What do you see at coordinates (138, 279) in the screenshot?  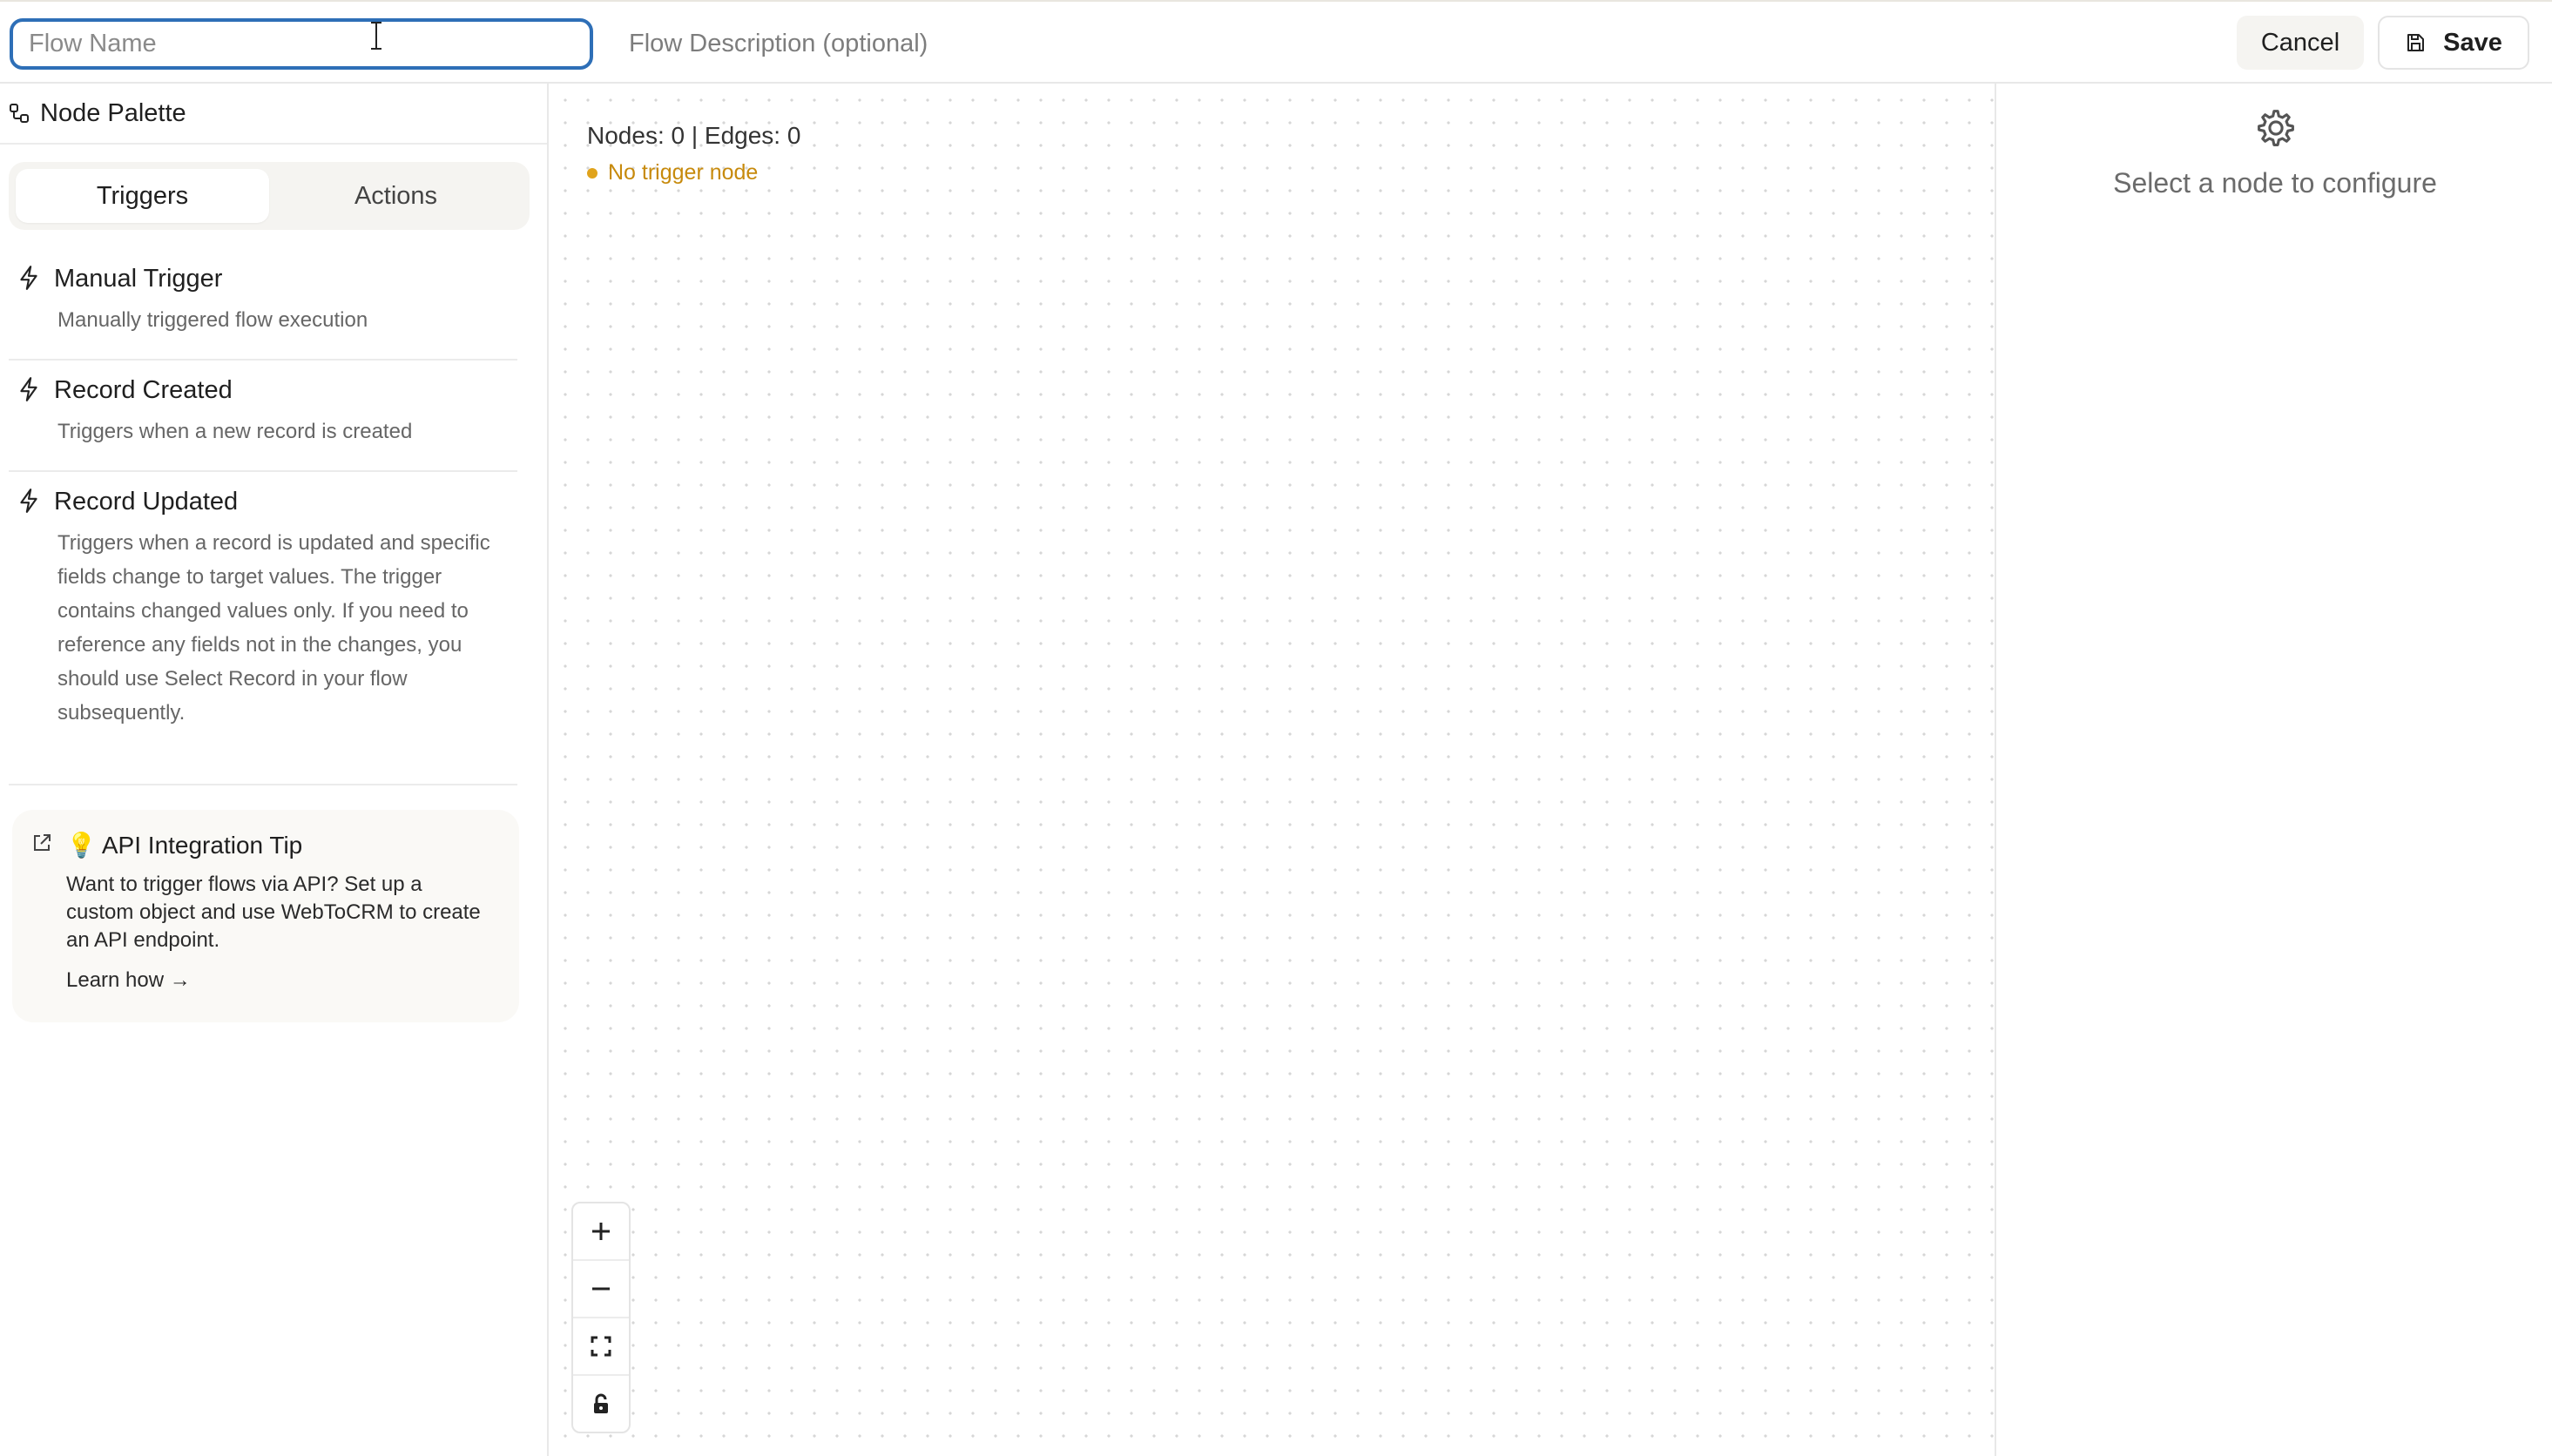 I see `palette-item-title: Manual Trigger` at bounding box center [138, 279].